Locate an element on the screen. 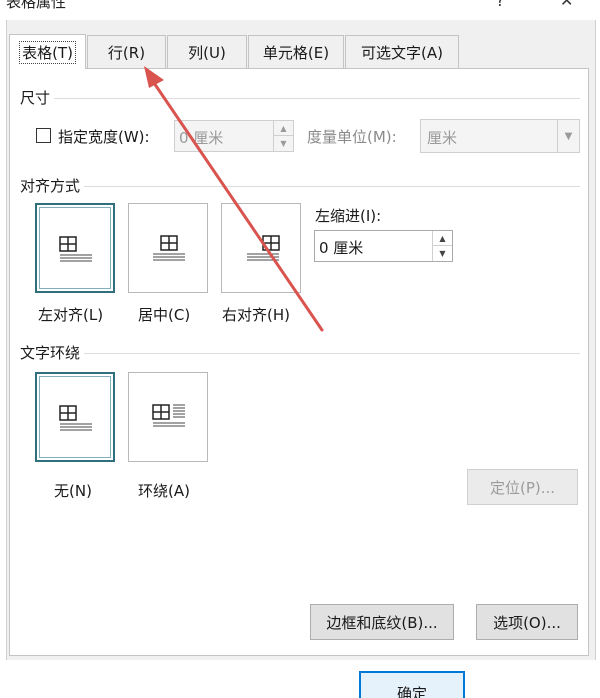 The image size is (600, 698). wrap-none-option is located at coordinates (75, 417).